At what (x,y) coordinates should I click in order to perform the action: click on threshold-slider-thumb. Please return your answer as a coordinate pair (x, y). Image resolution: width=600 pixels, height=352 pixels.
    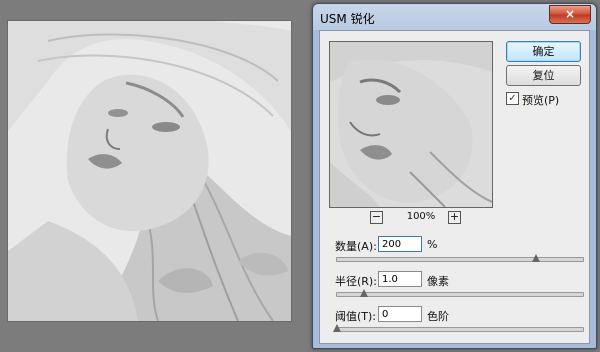
    Looking at the image, I should click on (337, 328).